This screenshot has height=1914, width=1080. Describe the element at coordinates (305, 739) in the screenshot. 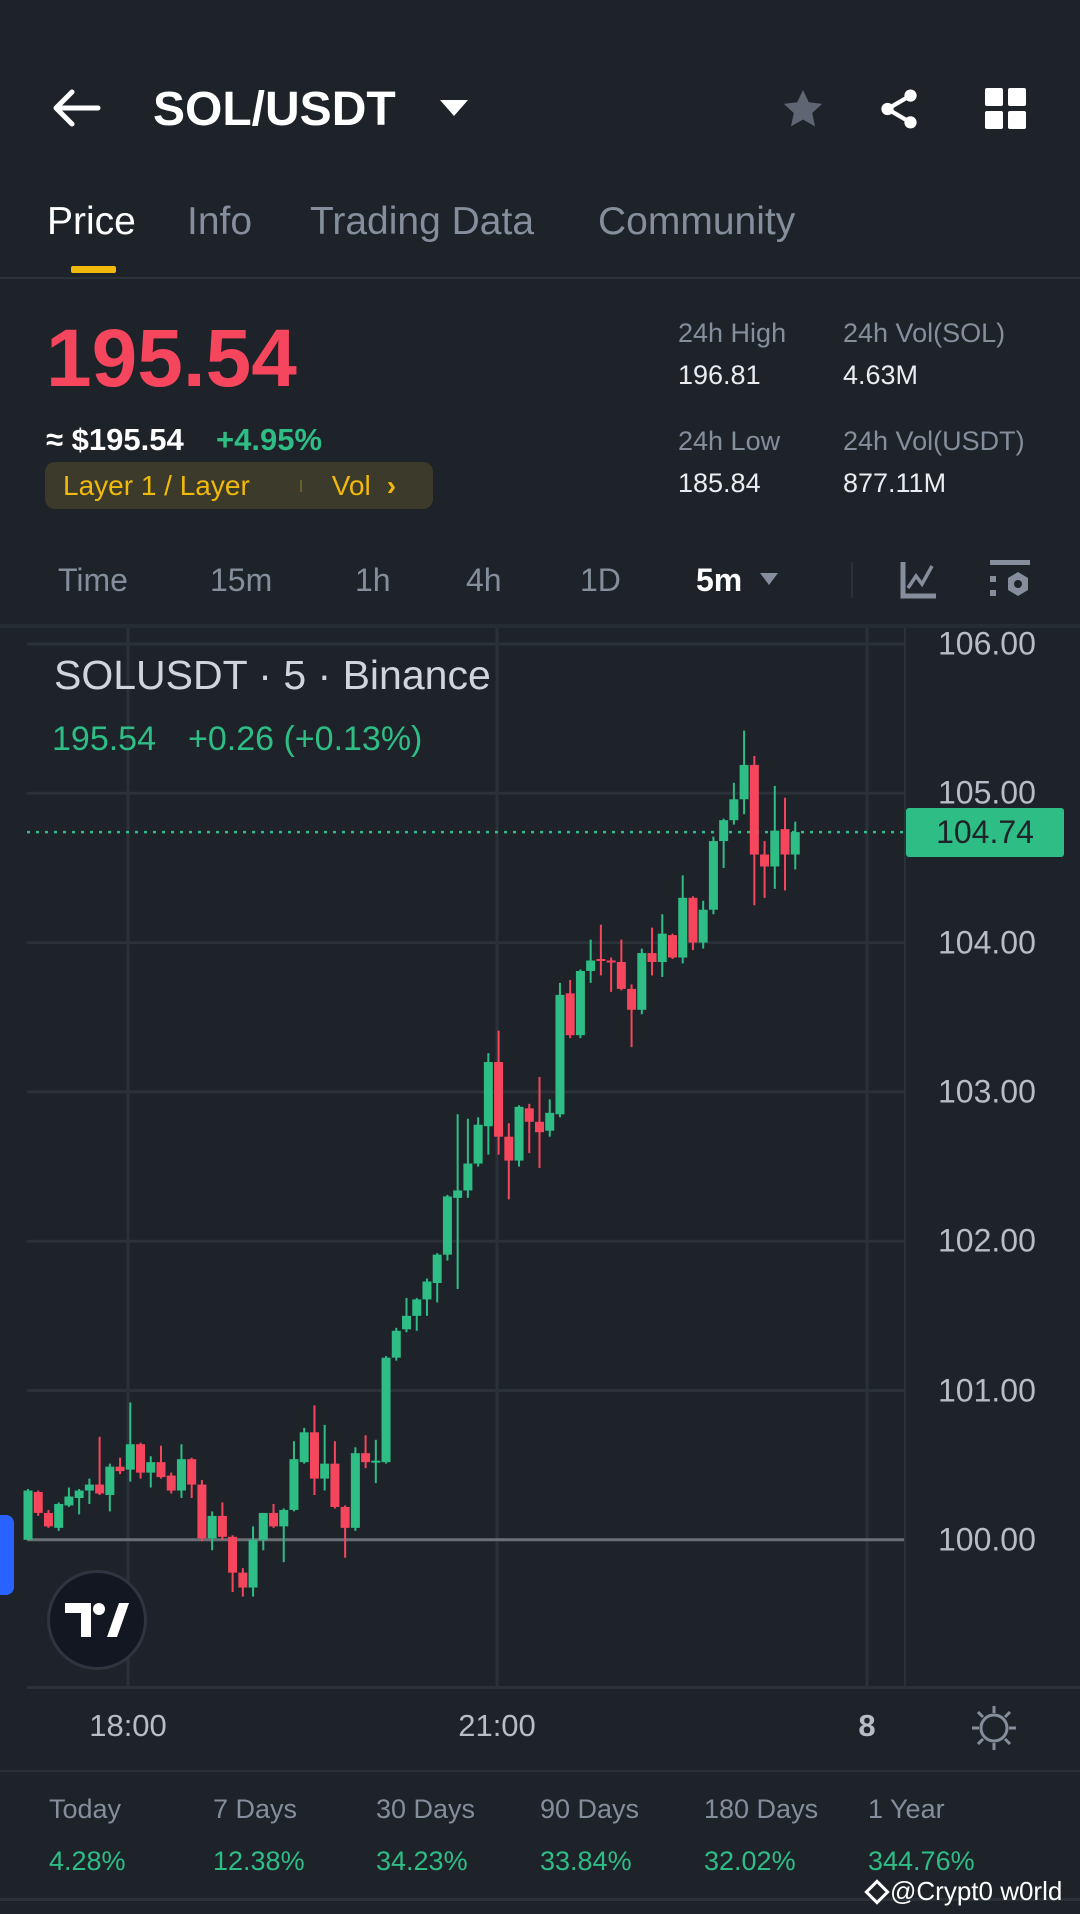

I see `chart-change: +0.26 (+0.13%)` at that location.